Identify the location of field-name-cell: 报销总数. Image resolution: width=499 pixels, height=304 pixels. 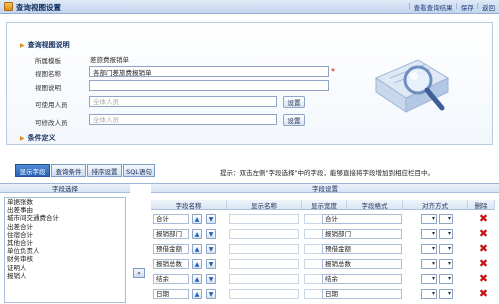
(171, 264).